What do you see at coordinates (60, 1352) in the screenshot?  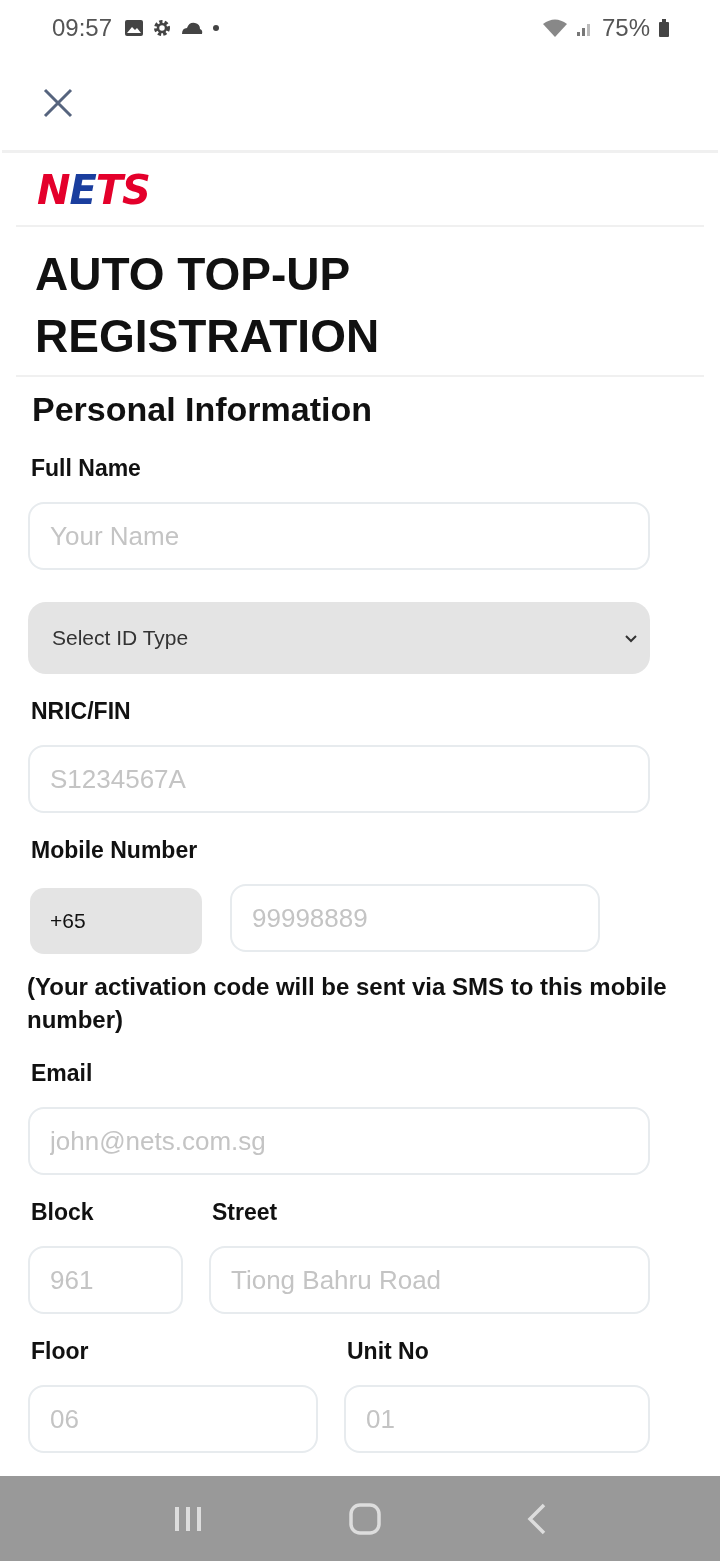 I see `field-label: Floor` at bounding box center [60, 1352].